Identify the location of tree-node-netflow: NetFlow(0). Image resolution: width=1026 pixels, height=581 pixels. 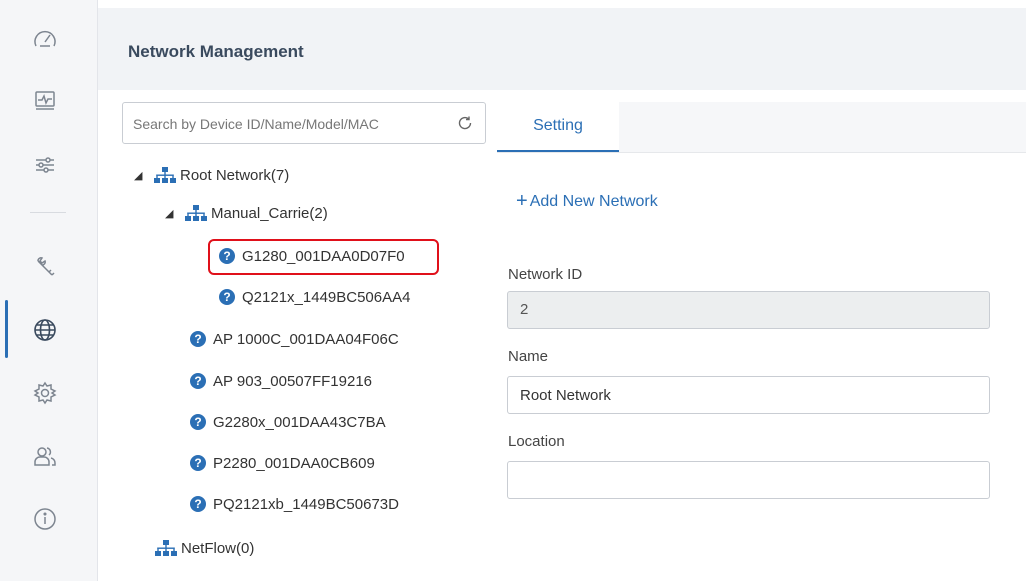
(204, 548).